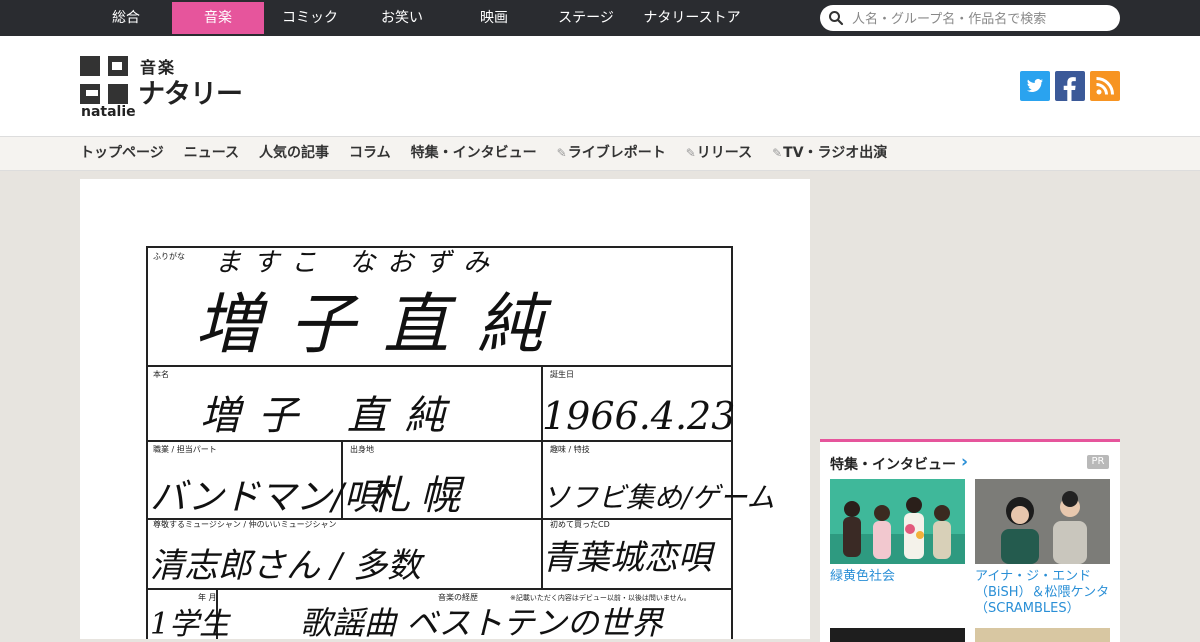 The width and height of the screenshot is (1200, 642). I want to click on ad-space, so click(970, 304).